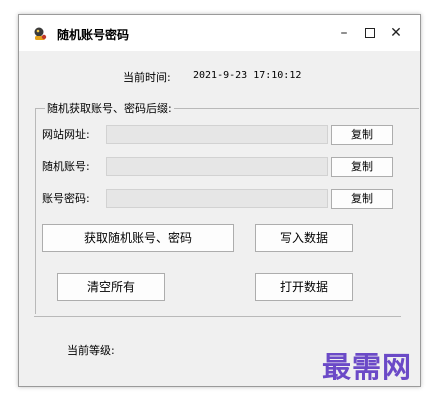  I want to click on random-account-field, so click(217, 166).